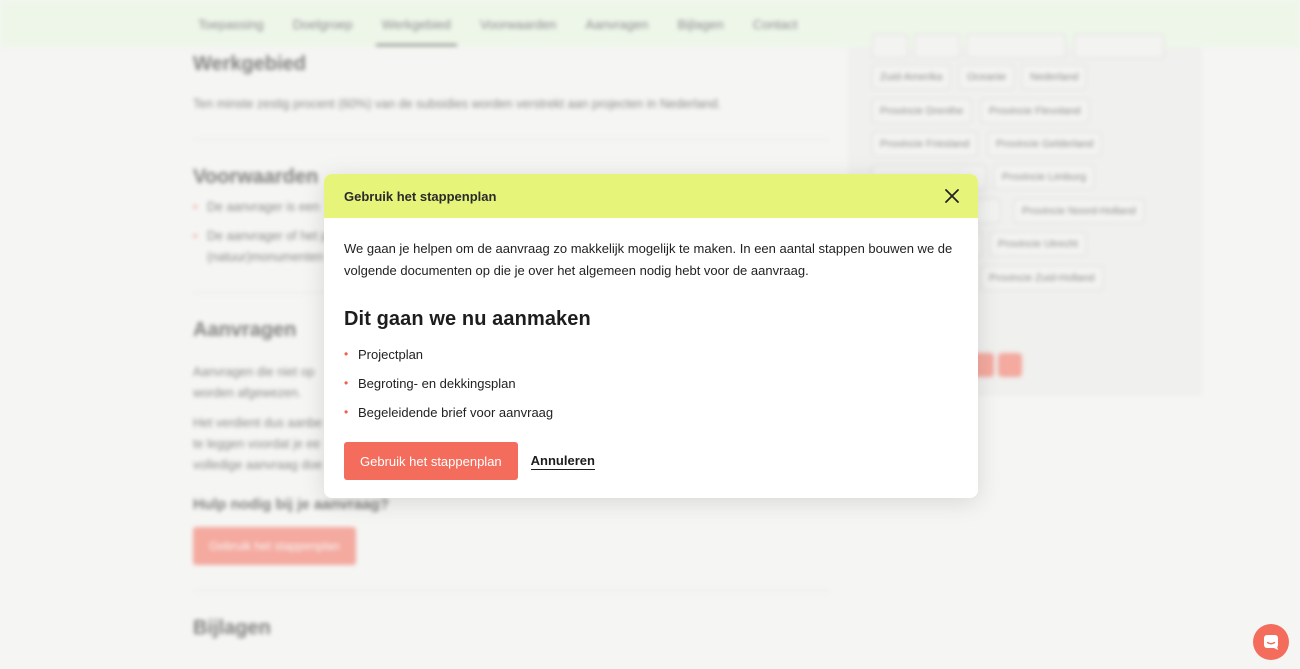 Image resolution: width=1300 pixels, height=669 pixels. I want to click on bijlagen-heading: Bijlagen, so click(232, 628).